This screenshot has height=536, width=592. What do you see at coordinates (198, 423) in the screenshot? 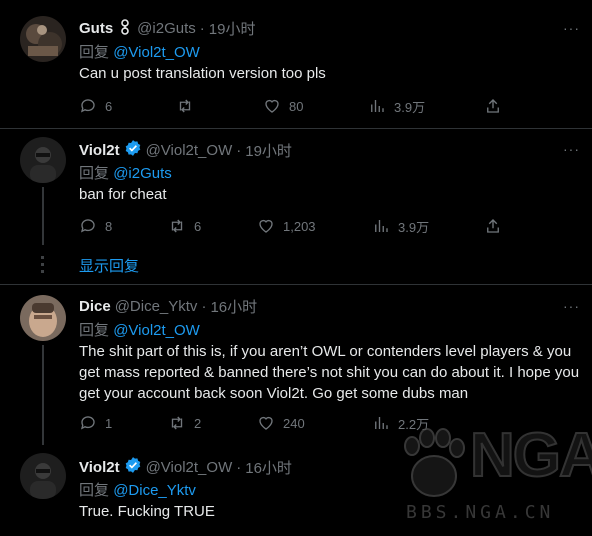
I see `retweet-count: 2` at bounding box center [198, 423].